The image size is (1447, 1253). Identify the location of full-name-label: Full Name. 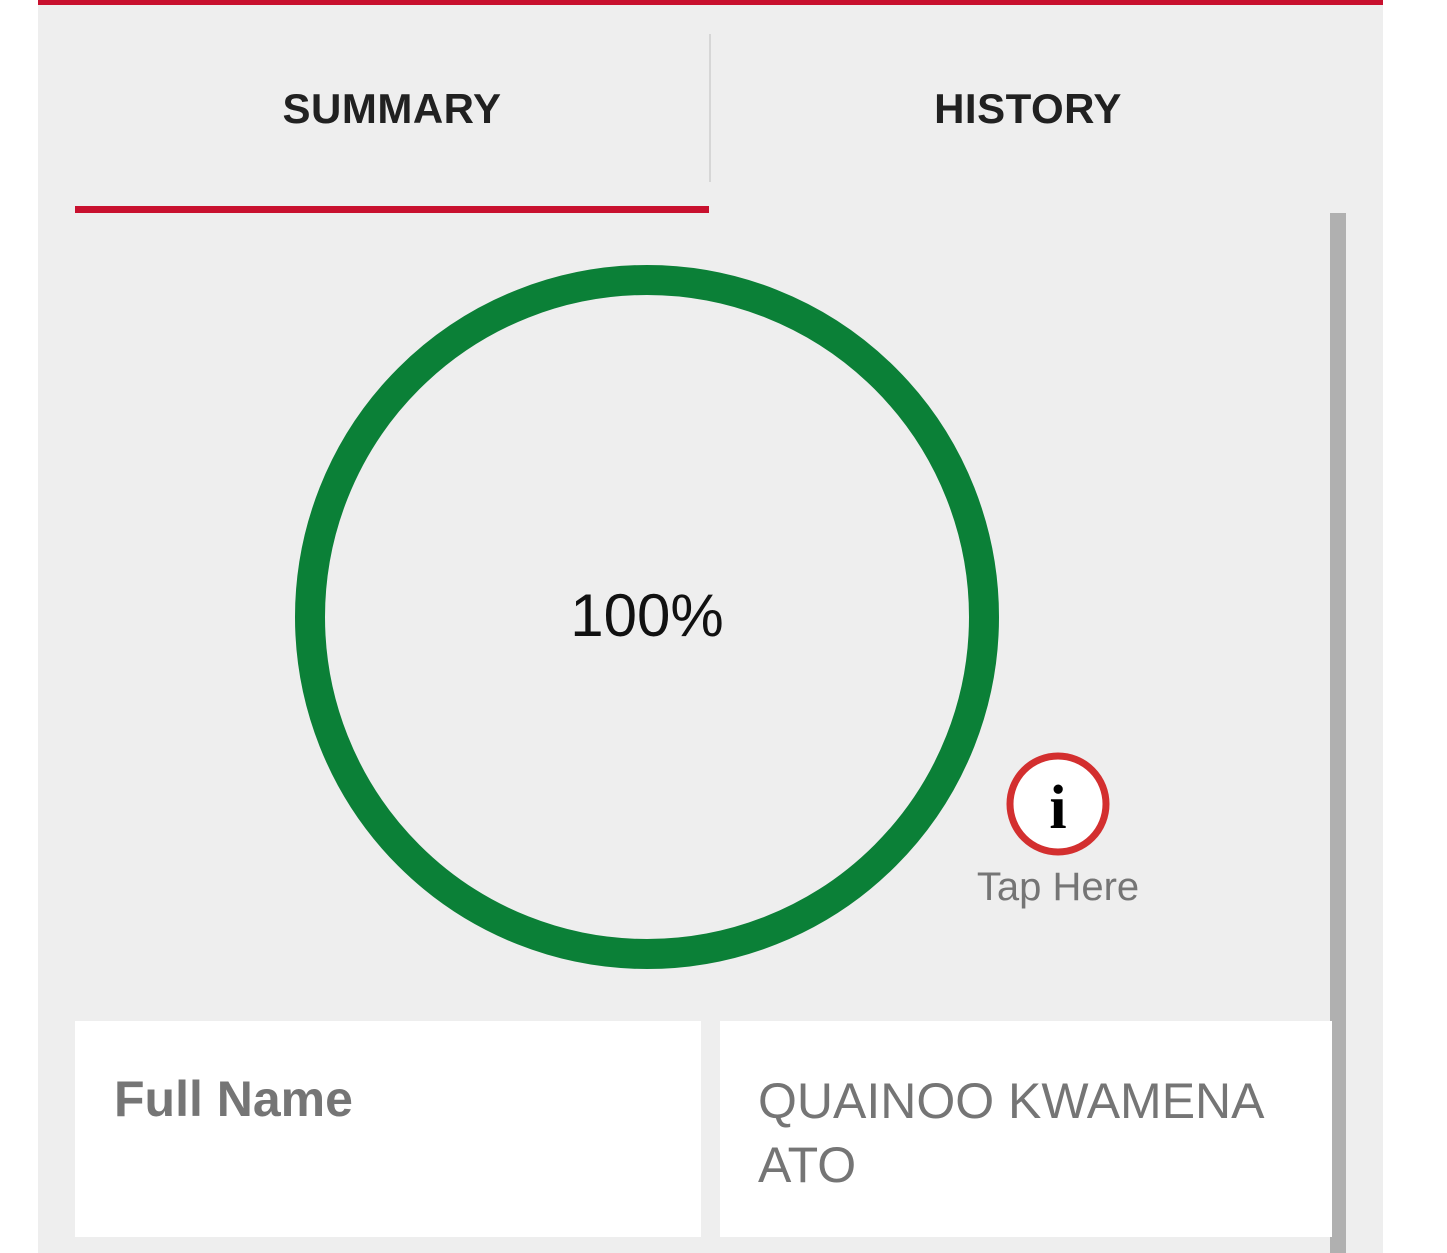
(233, 1099).